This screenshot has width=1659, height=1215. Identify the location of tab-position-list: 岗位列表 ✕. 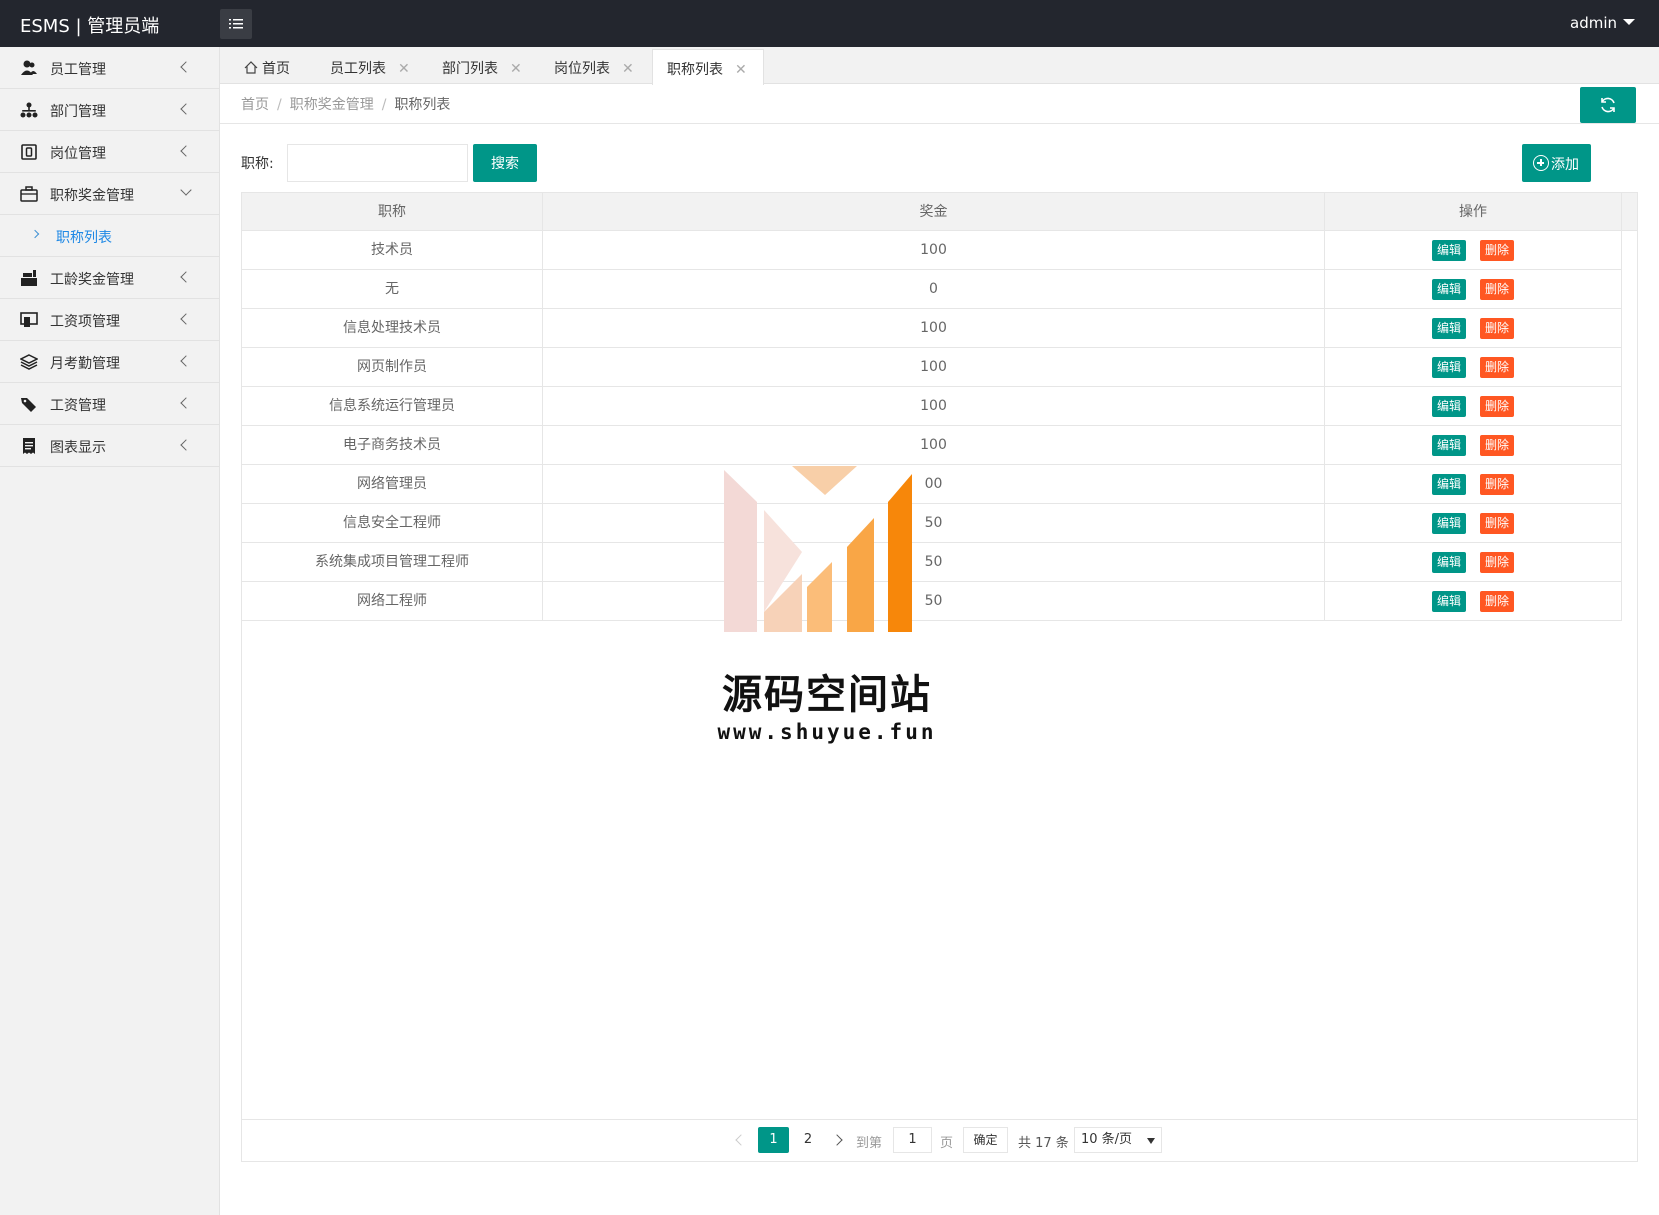
(594, 66).